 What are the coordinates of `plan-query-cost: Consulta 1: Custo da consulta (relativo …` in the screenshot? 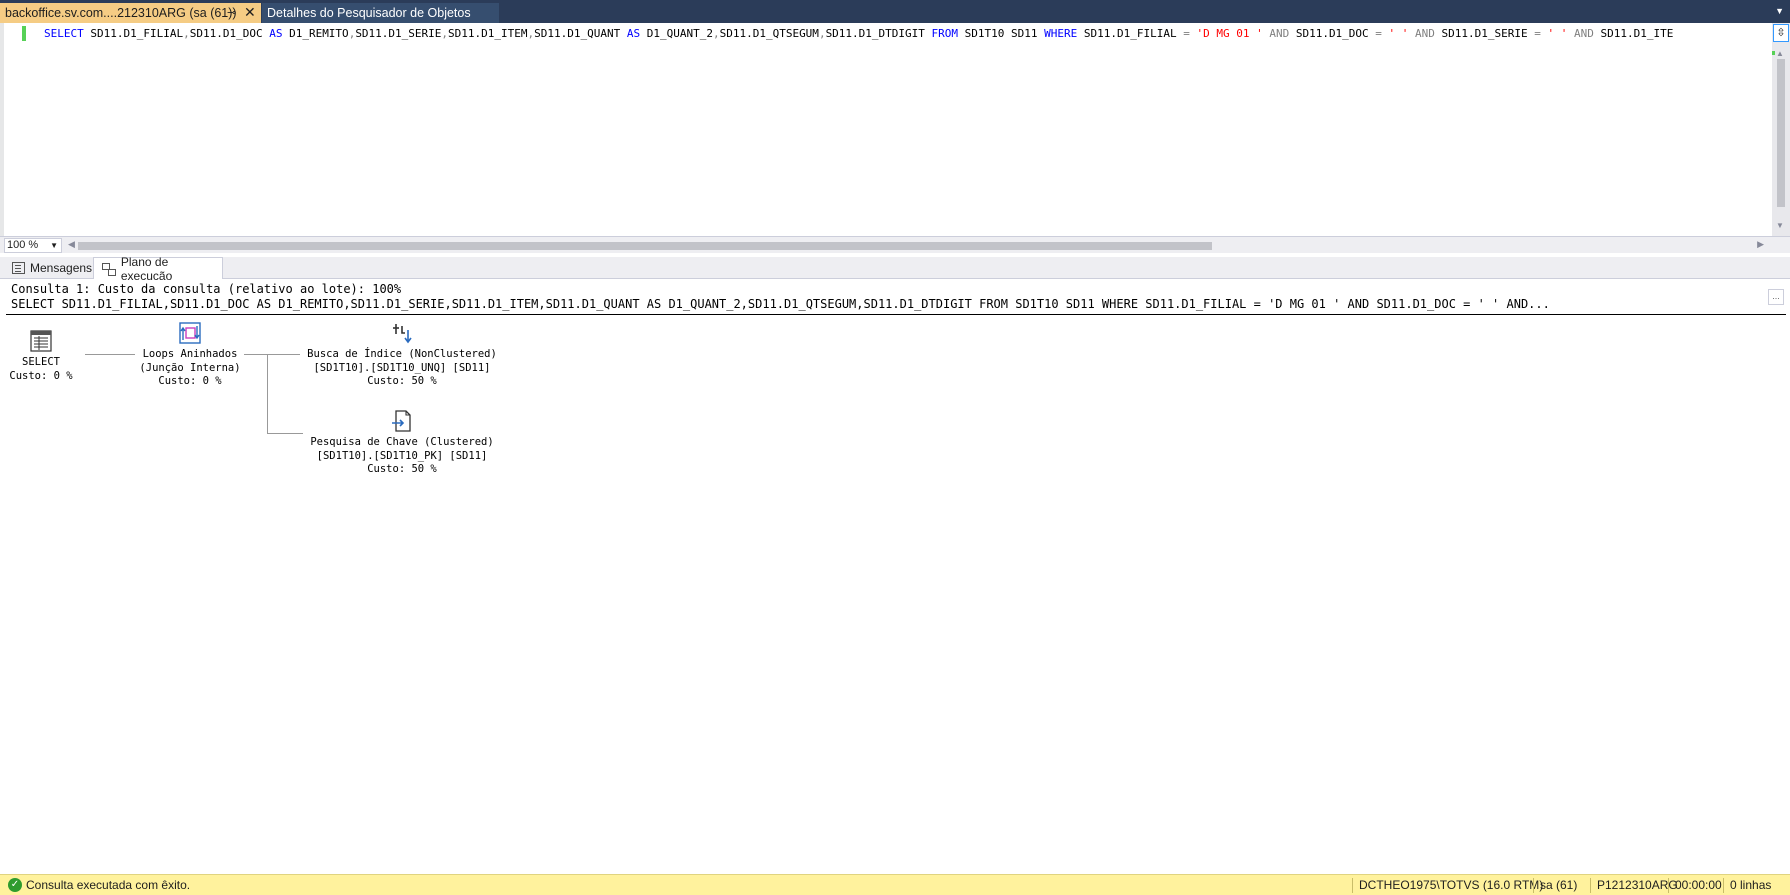 It's located at (206, 289).